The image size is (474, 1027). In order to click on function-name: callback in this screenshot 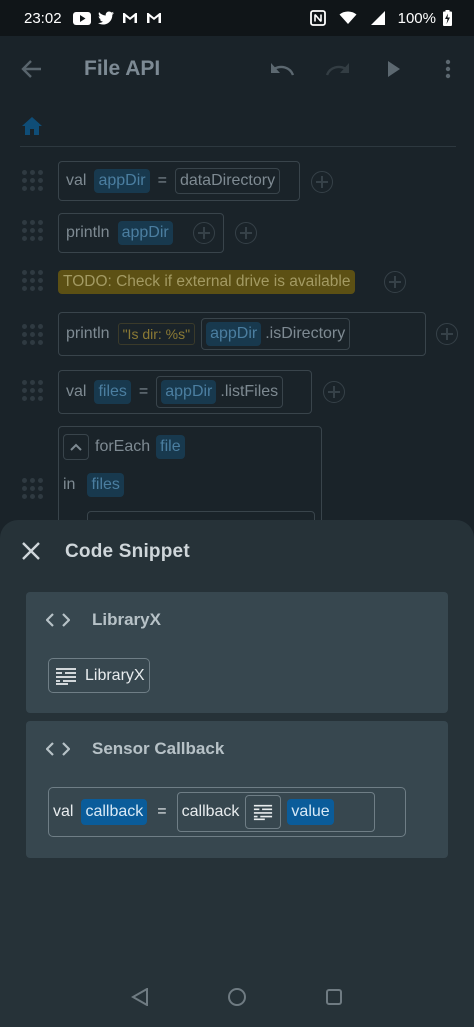, I will do `click(210, 811)`.